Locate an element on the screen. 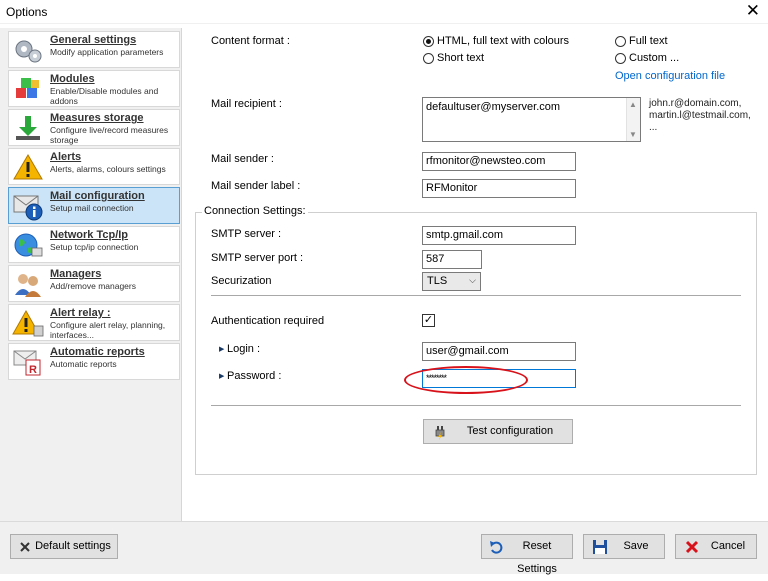 Image resolution: width=768 pixels, height=581 pixels. password-input: ******** is located at coordinates (499, 378).